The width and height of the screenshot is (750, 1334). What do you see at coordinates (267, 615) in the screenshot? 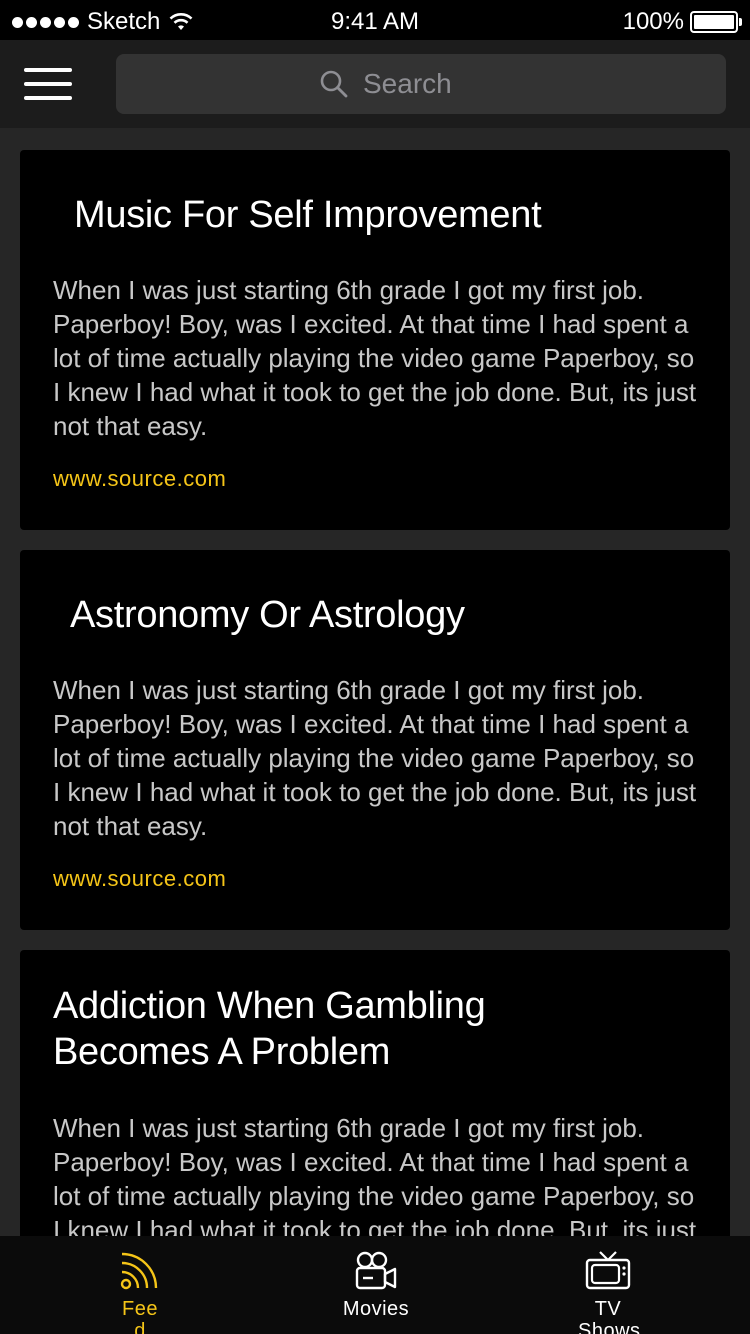
I see `card-title: Astronomy Or Astrology` at bounding box center [267, 615].